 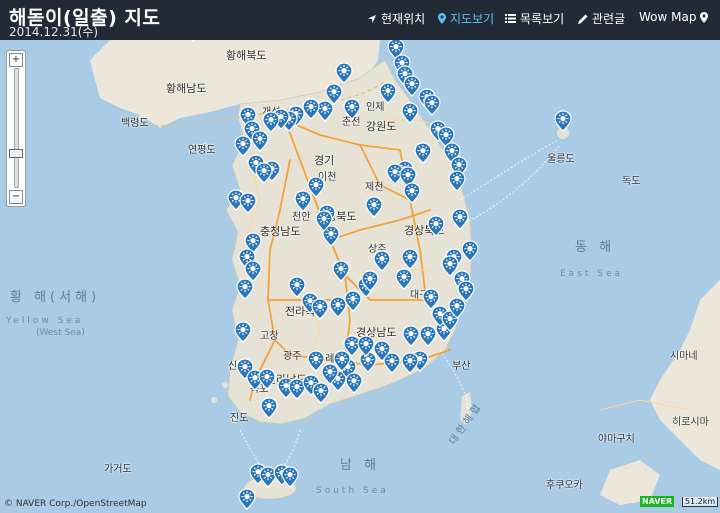 I want to click on label-ulleungdo: 울릉도, so click(x=561, y=159).